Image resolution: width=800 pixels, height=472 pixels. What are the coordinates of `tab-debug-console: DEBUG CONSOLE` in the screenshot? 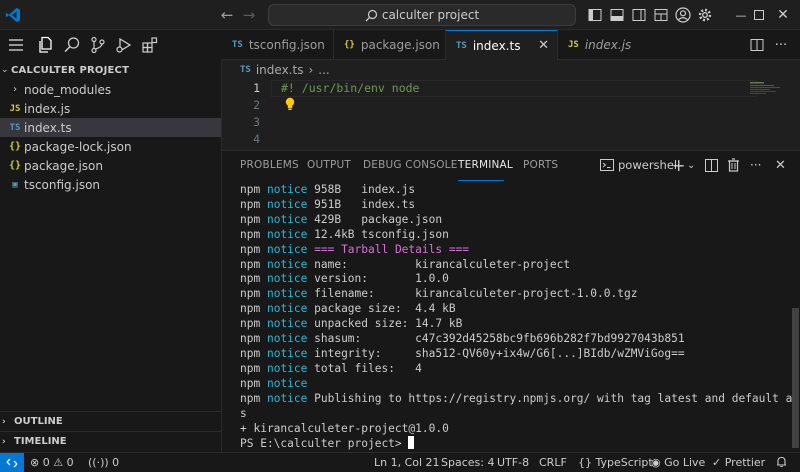 It's located at (410, 165).